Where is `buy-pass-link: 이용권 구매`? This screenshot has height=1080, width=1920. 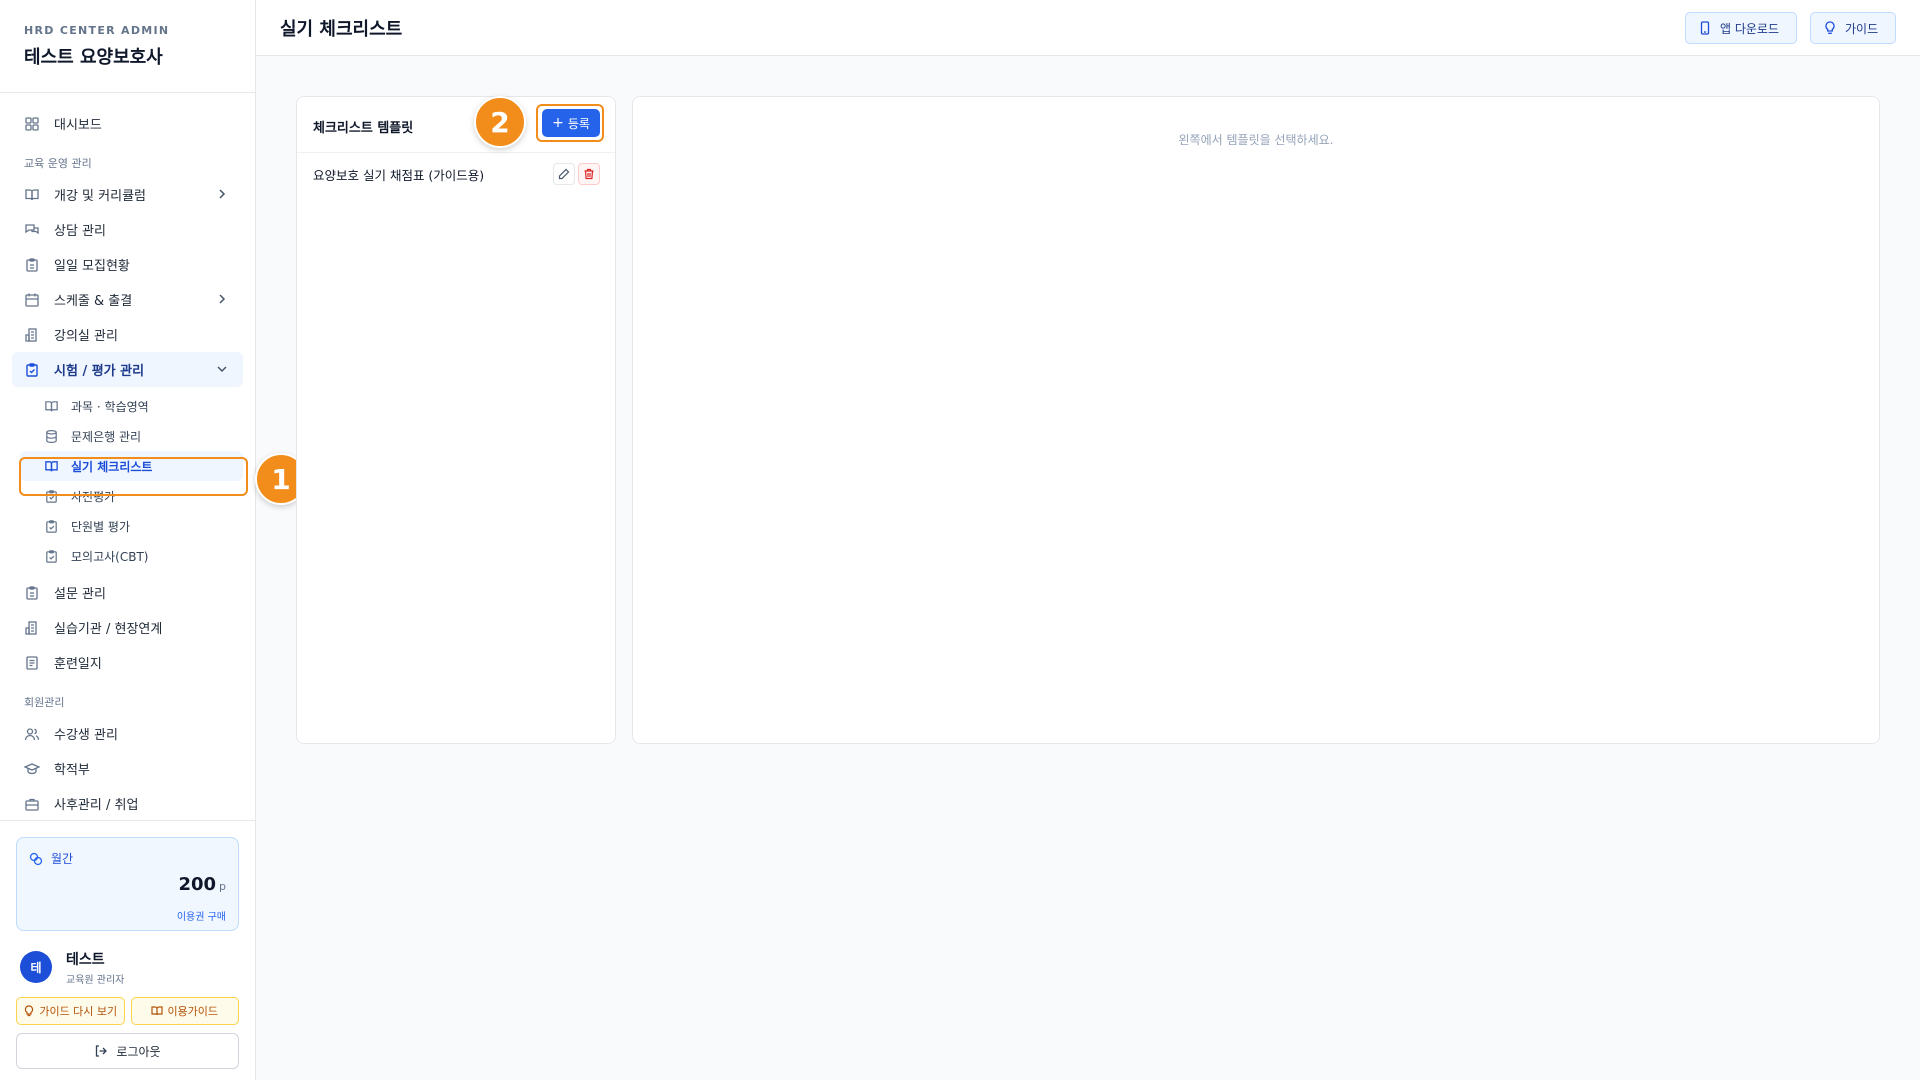
buy-pass-link: 이용권 구매 is located at coordinates (201, 915).